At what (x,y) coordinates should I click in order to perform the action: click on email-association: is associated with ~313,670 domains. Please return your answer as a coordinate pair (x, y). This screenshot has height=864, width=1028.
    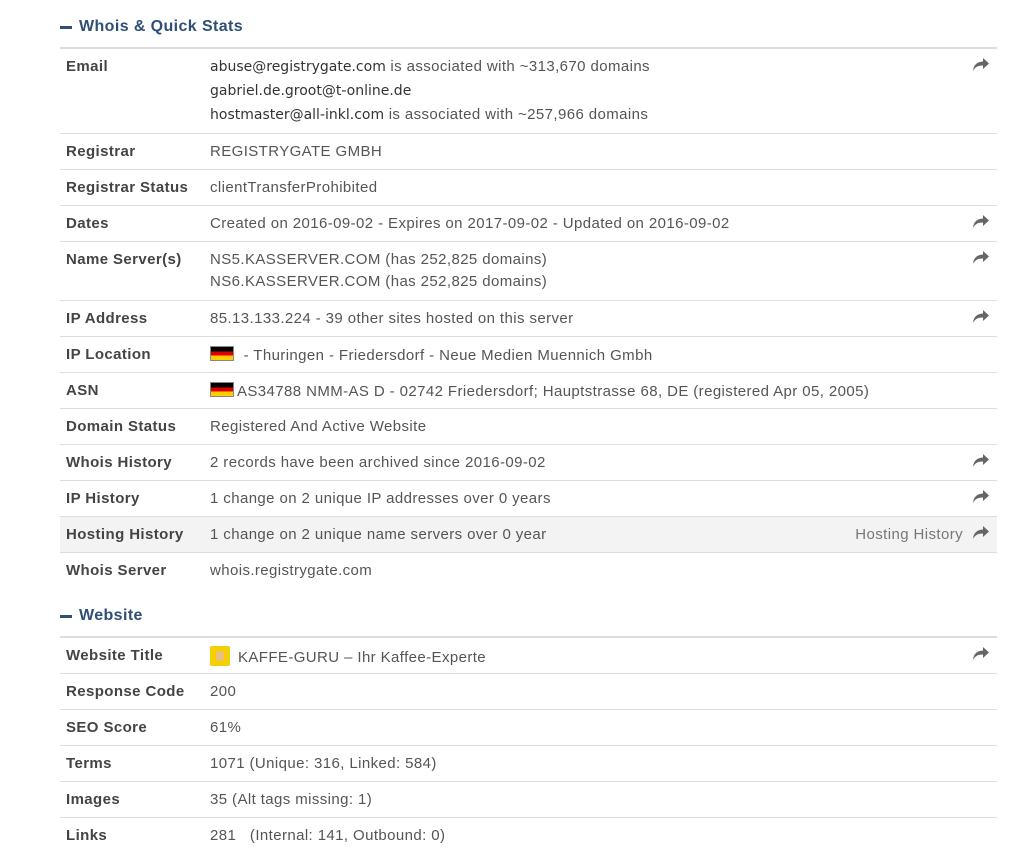
    Looking at the image, I should click on (518, 66).